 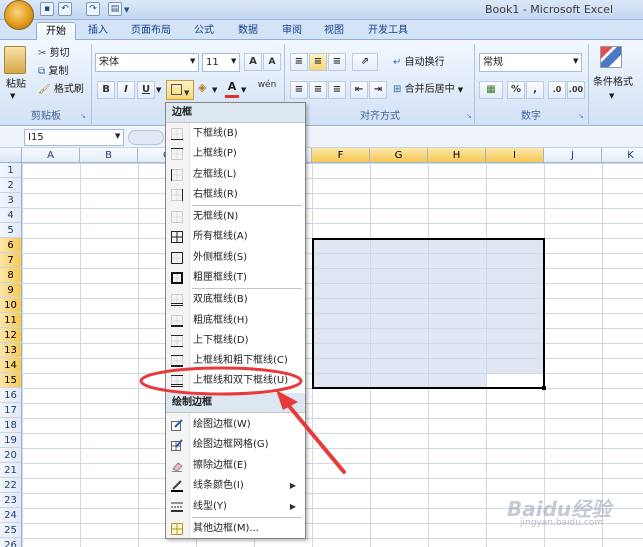 What do you see at coordinates (235, 258) in the screenshot?
I see `menu-item: 外侧框线(S)` at bounding box center [235, 258].